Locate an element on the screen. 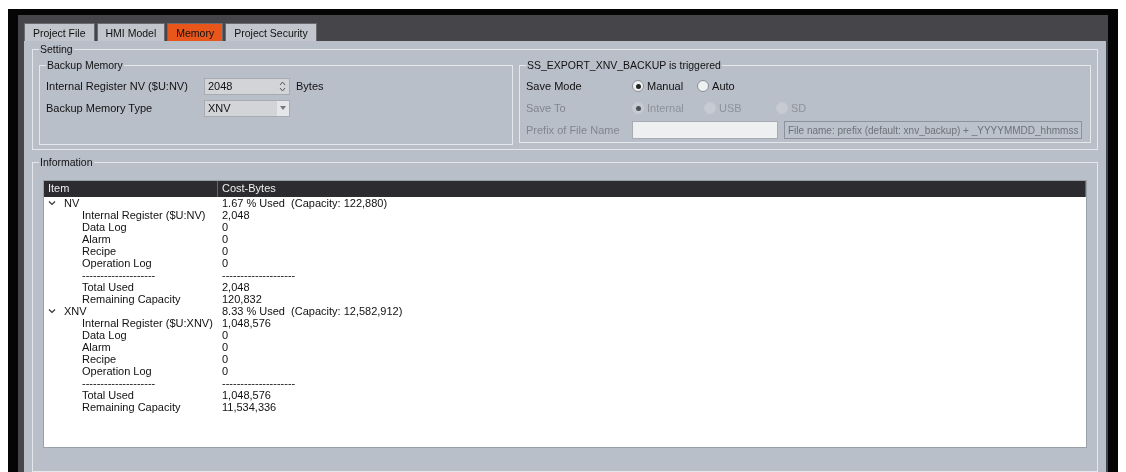 This screenshot has height=472, width=1126. group-title: Information is located at coordinates (66, 162).